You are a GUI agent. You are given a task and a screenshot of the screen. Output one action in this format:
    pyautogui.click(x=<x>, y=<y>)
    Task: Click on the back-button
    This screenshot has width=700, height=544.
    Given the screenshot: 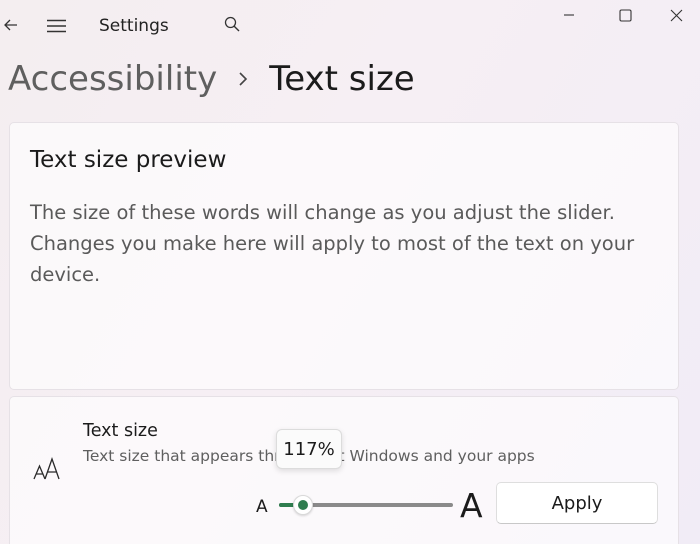 What is the action you would take?
    pyautogui.click(x=11, y=25)
    